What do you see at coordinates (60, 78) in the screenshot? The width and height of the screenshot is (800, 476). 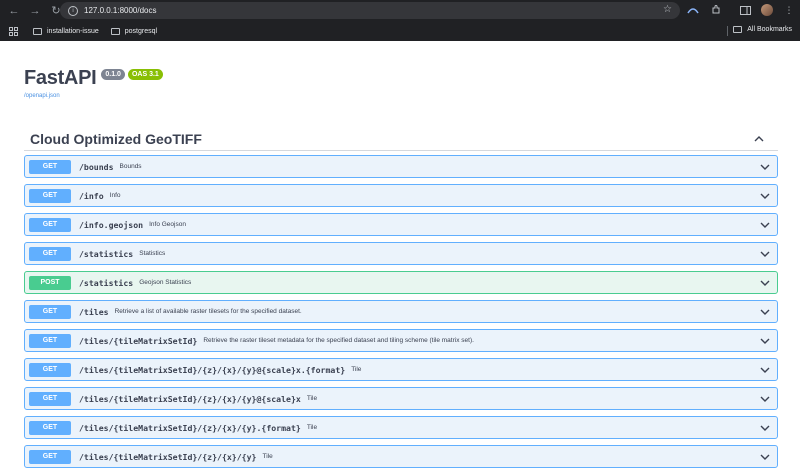 I see `page-title: FastAPI` at bounding box center [60, 78].